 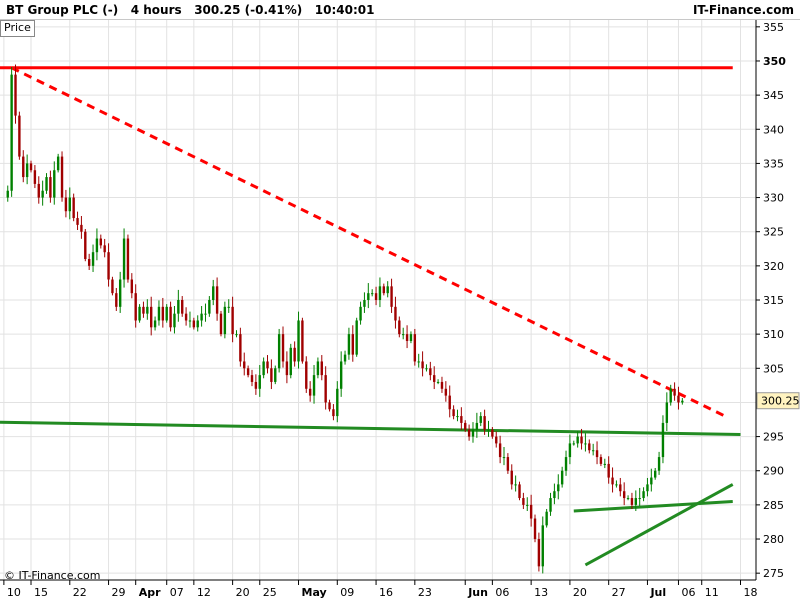 What do you see at coordinates (386, 592) in the screenshot?
I see `x-tick-label: 16` at bounding box center [386, 592].